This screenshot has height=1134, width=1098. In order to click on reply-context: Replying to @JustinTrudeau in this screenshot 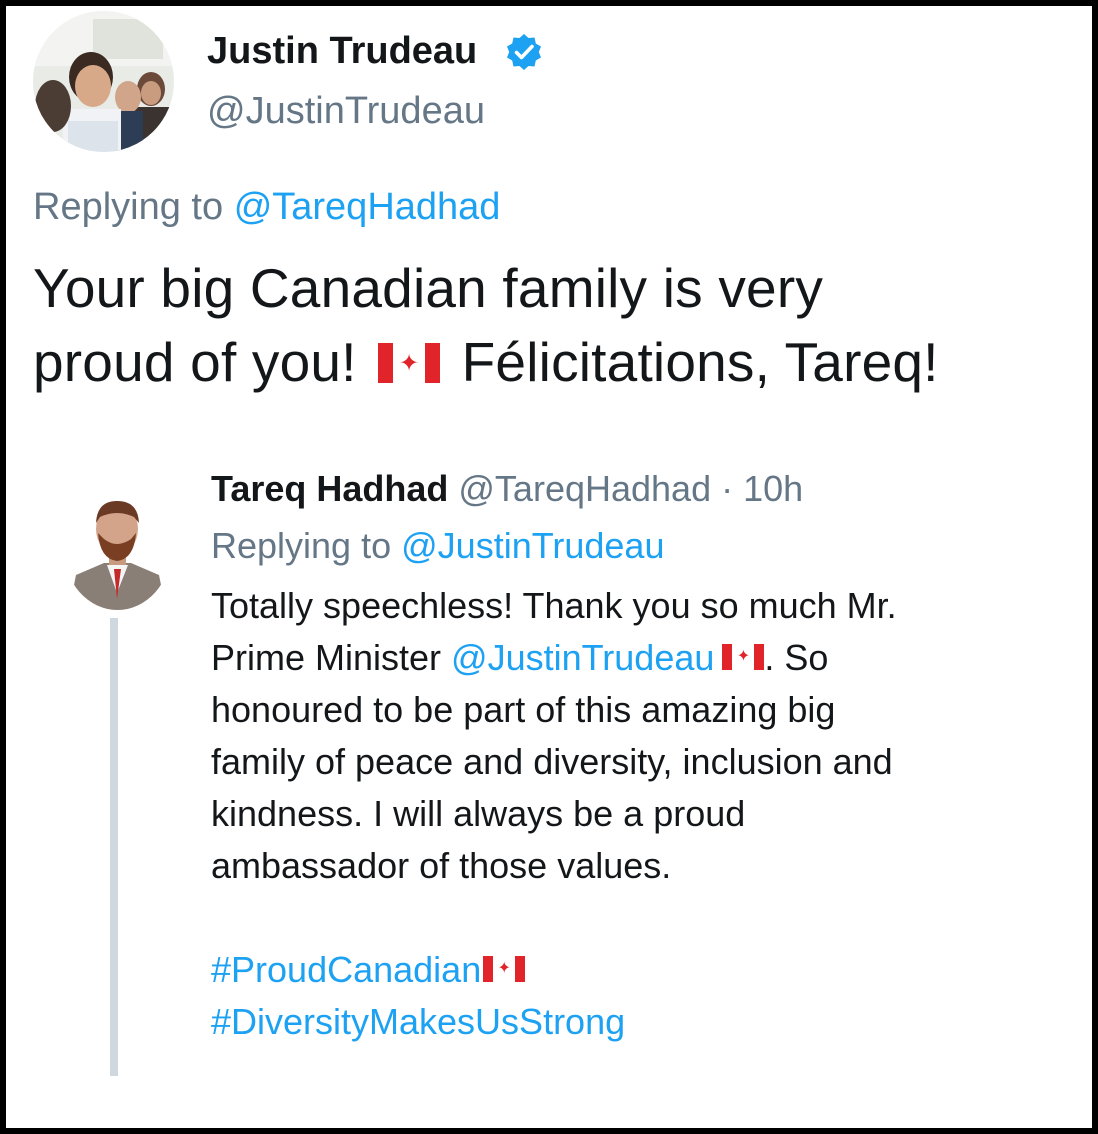, I will do `click(437, 546)`.